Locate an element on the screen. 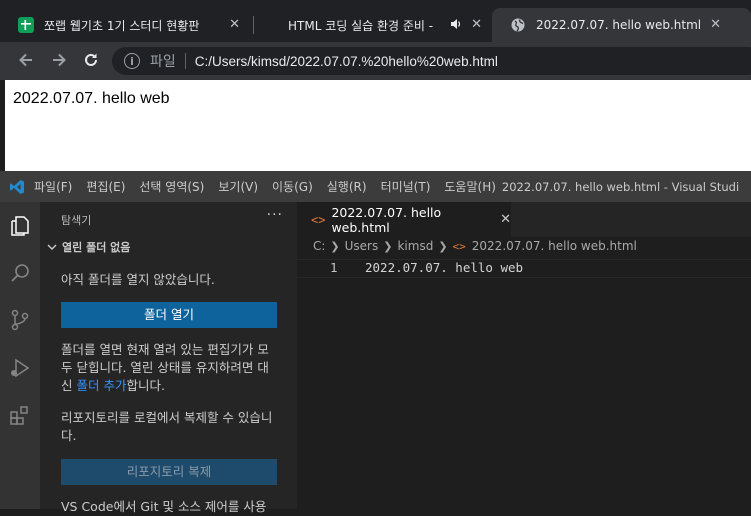 Image resolution: width=751 pixels, height=516 pixels. search-icon is located at coordinates (20, 273).